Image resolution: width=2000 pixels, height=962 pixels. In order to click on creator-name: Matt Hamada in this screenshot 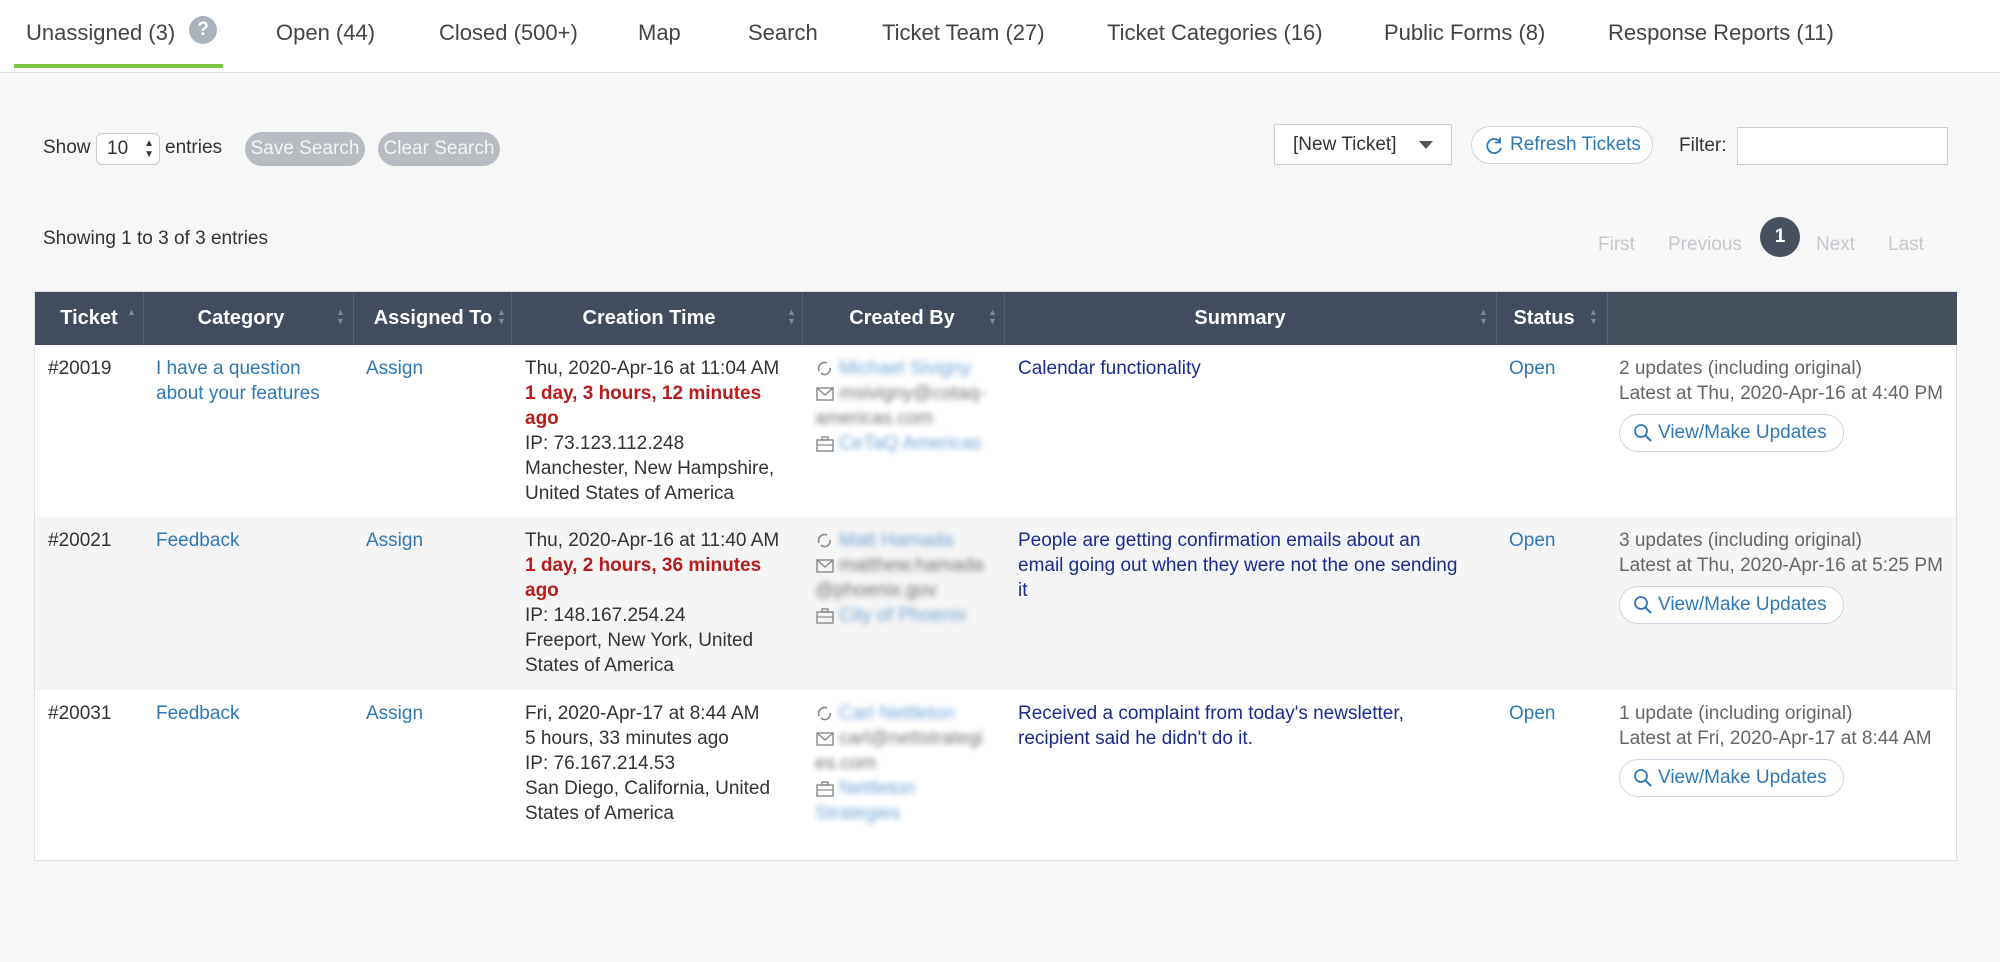, I will do `click(896, 540)`.